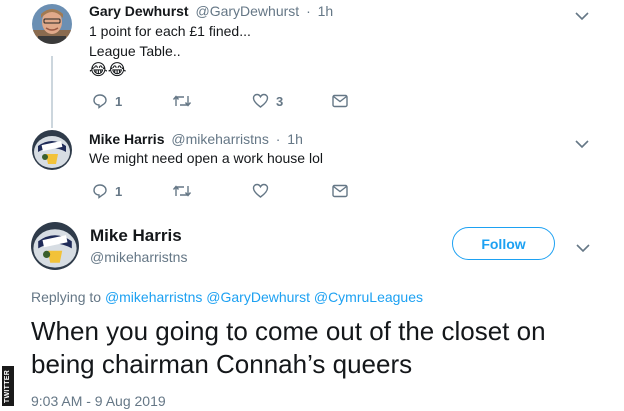  What do you see at coordinates (368, 297) in the screenshot?
I see `mention-link: @CymruLeagues` at bounding box center [368, 297].